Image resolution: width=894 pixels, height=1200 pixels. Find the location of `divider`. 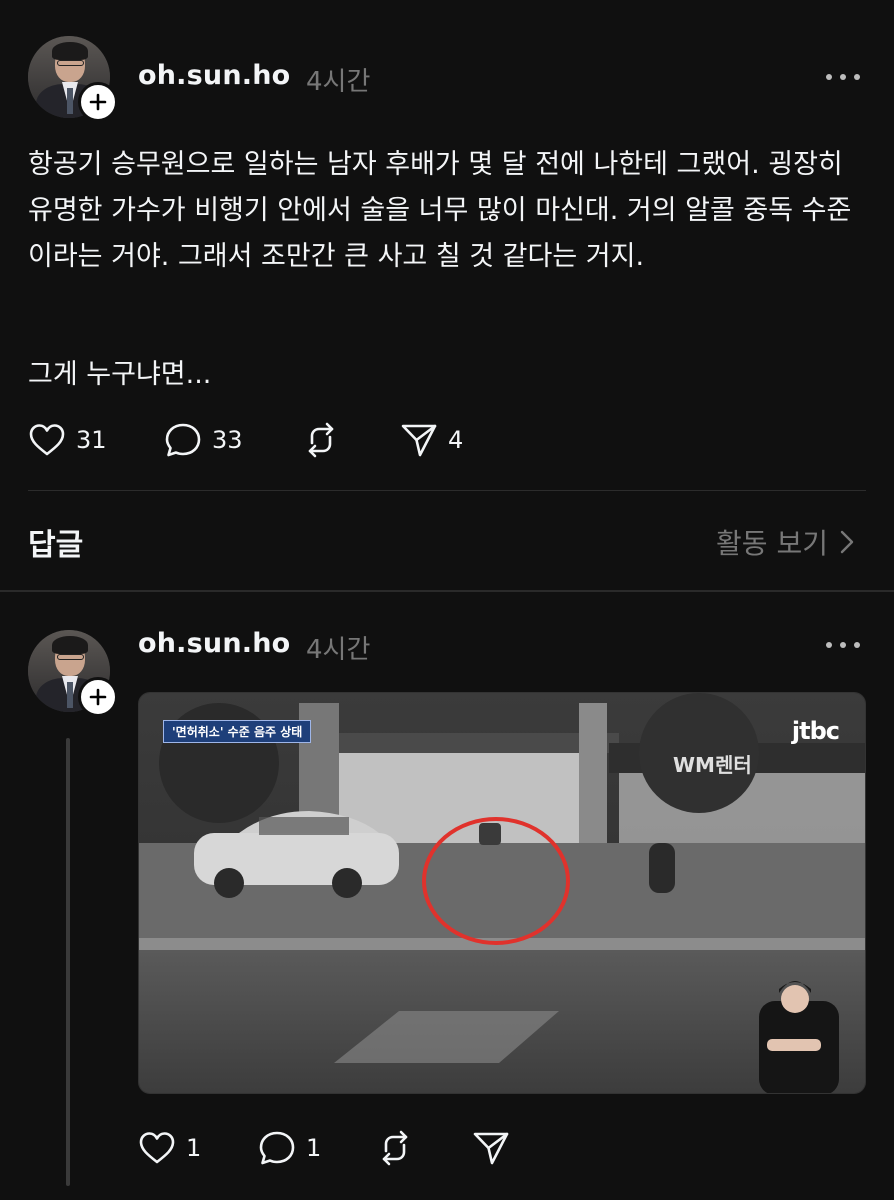

divider is located at coordinates (447, 490).